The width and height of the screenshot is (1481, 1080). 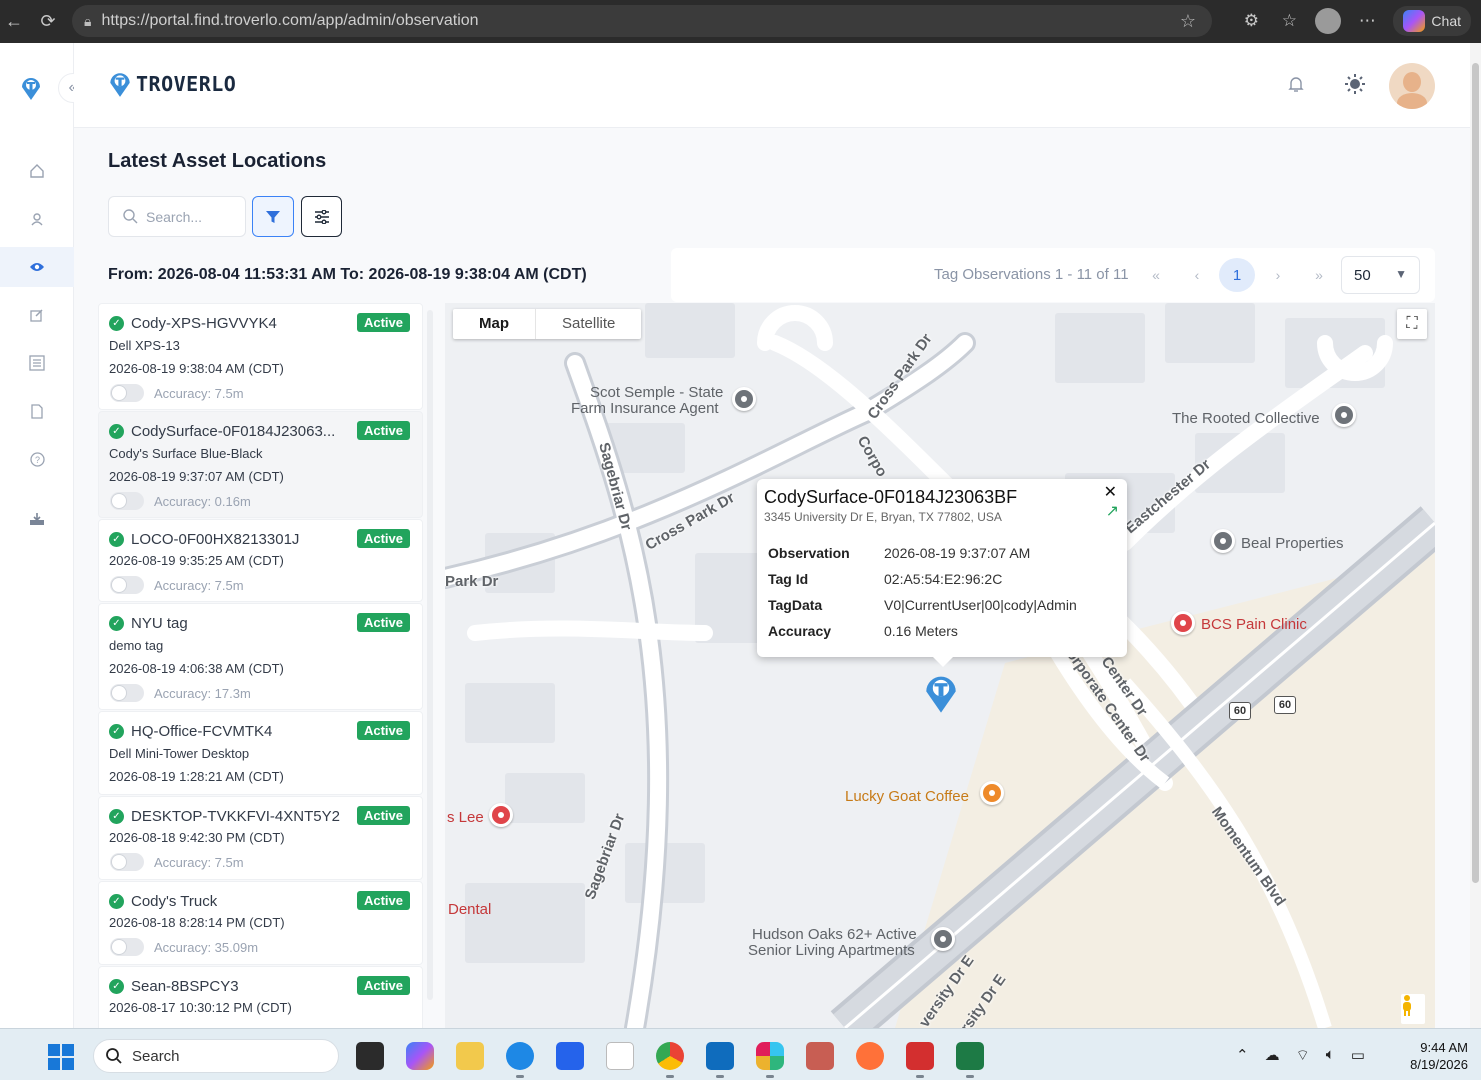 I want to click on chevron-up-icon: ⌃, so click(x=1242, y=1055).